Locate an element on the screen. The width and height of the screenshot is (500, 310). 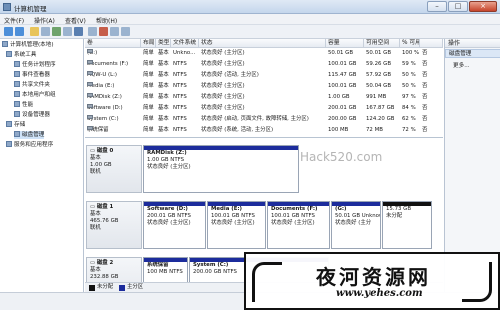
disk-label: ▭ 磁盘 1 基本 465.76 GB 联机 is located at coordinates (114, 225).